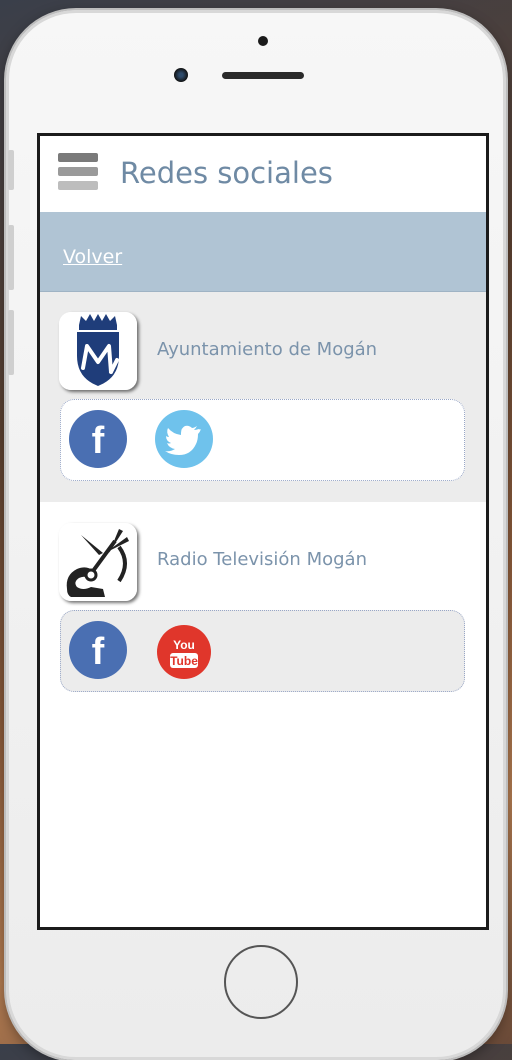  What do you see at coordinates (181, 75) in the screenshot?
I see `front-camera` at bounding box center [181, 75].